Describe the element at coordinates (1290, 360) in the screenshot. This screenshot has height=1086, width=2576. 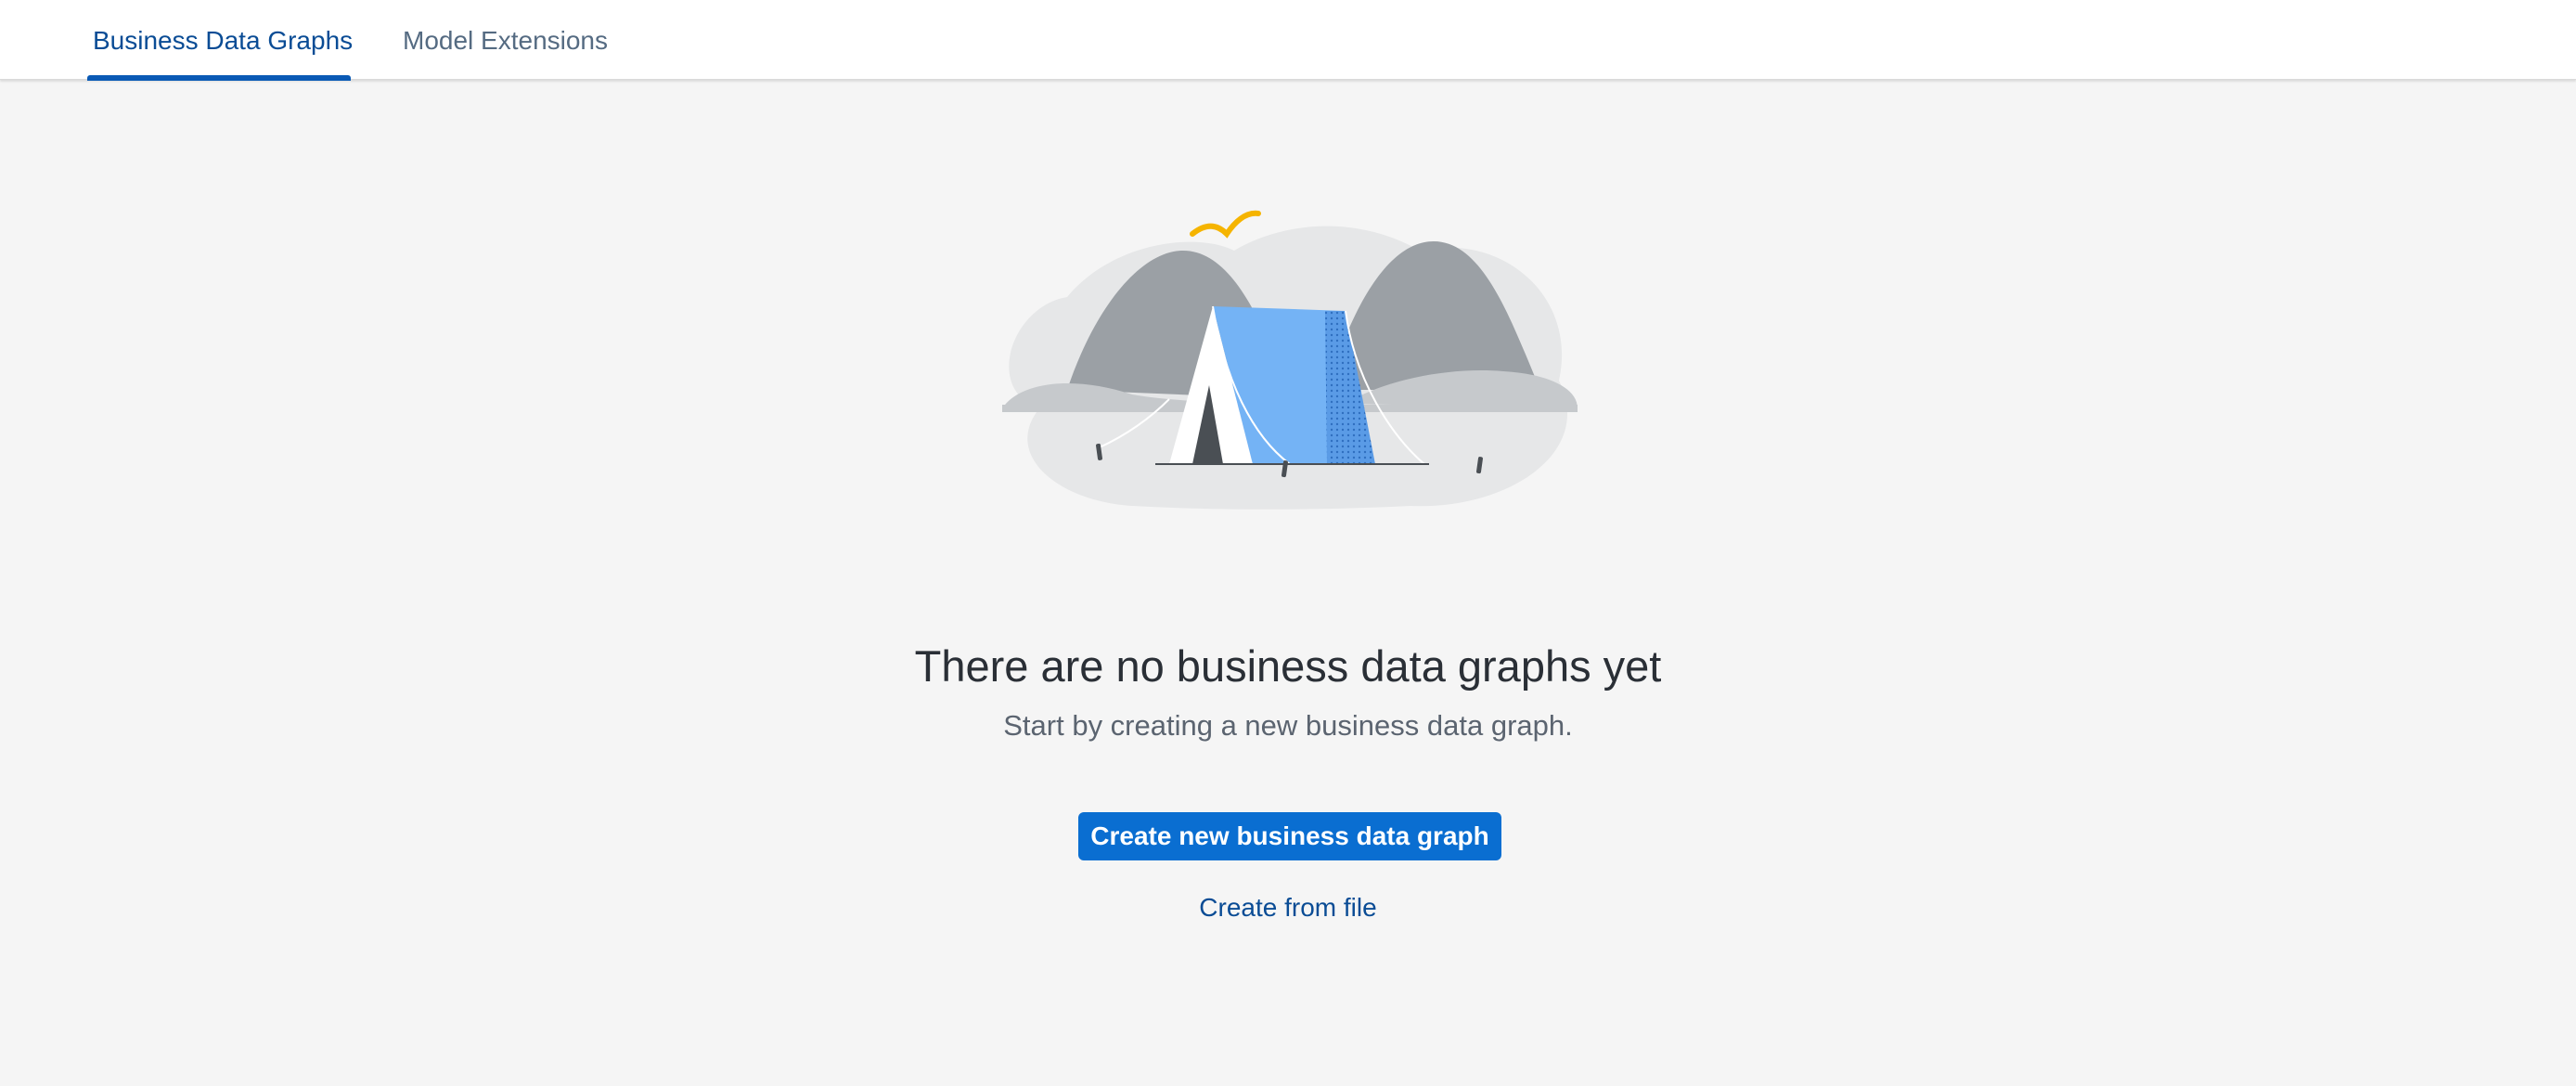
I see `tent-camping-illustration` at that location.